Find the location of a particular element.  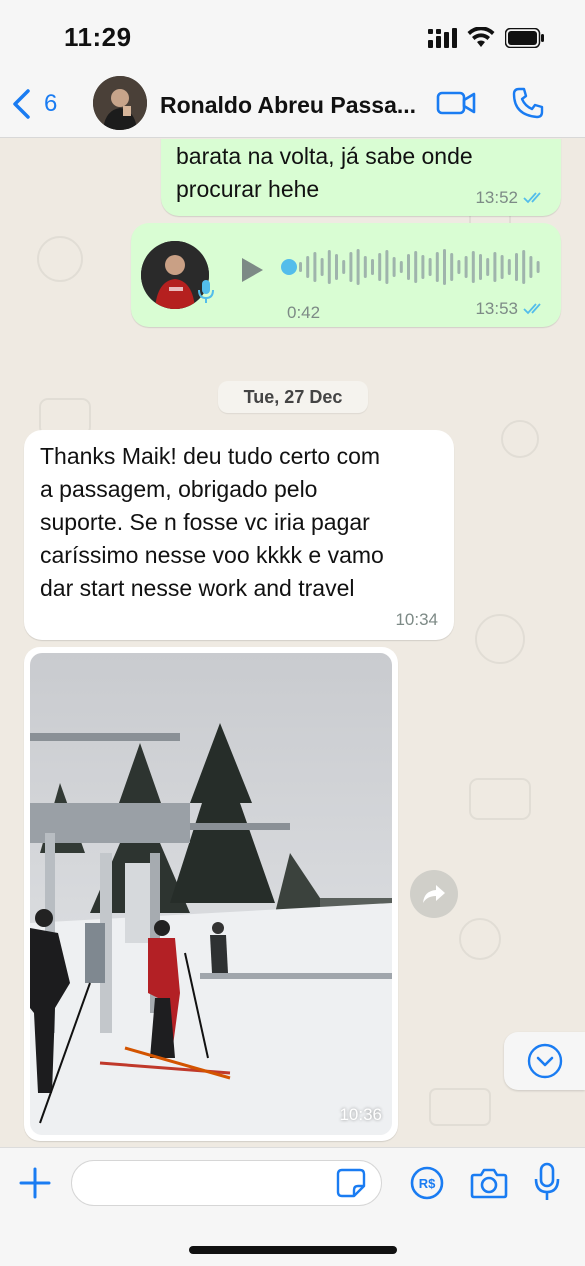

forward-button is located at coordinates (434, 894).